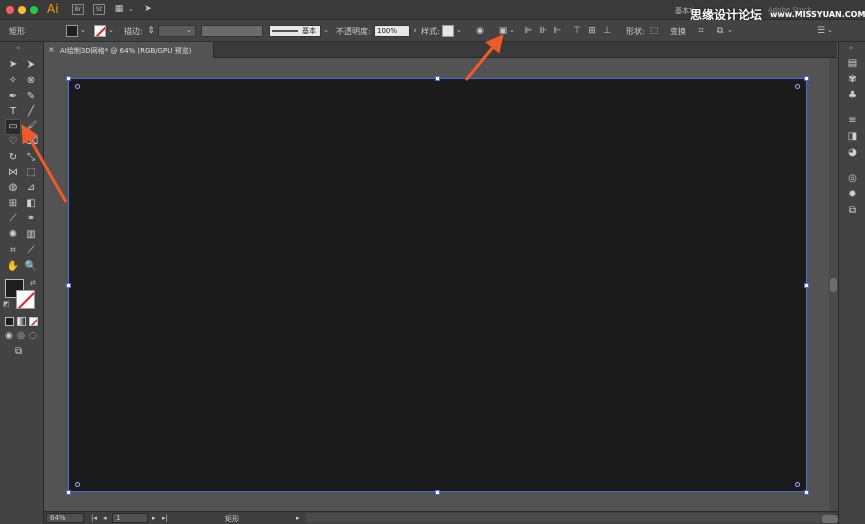  What do you see at coordinates (797, 484) in the screenshot?
I see `corner-widget-bottom-right` at bounding box center [797, 484].